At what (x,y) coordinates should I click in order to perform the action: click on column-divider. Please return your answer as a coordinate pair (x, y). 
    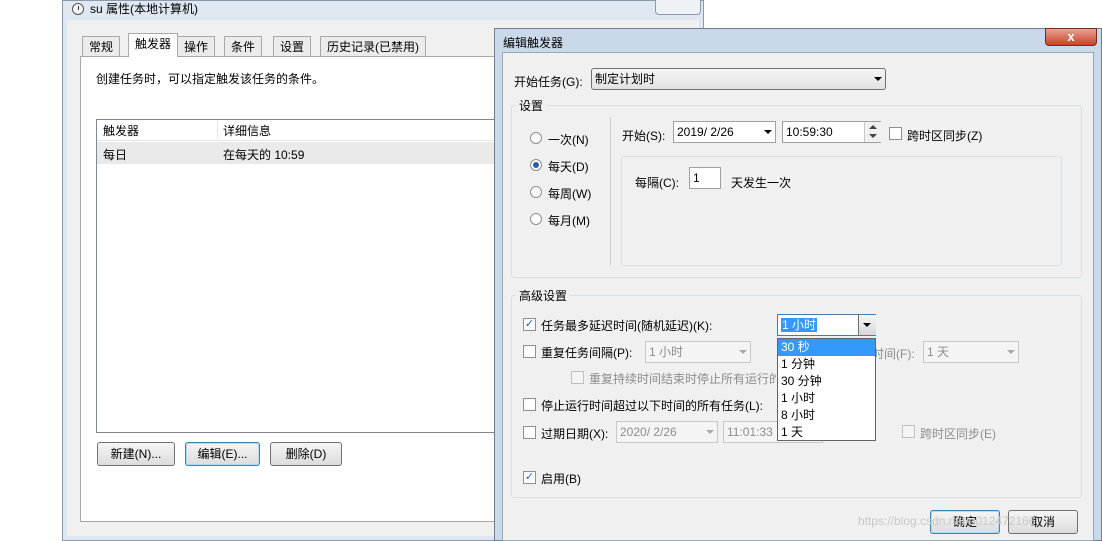
    Looking at the image, I should click on (217, 130).